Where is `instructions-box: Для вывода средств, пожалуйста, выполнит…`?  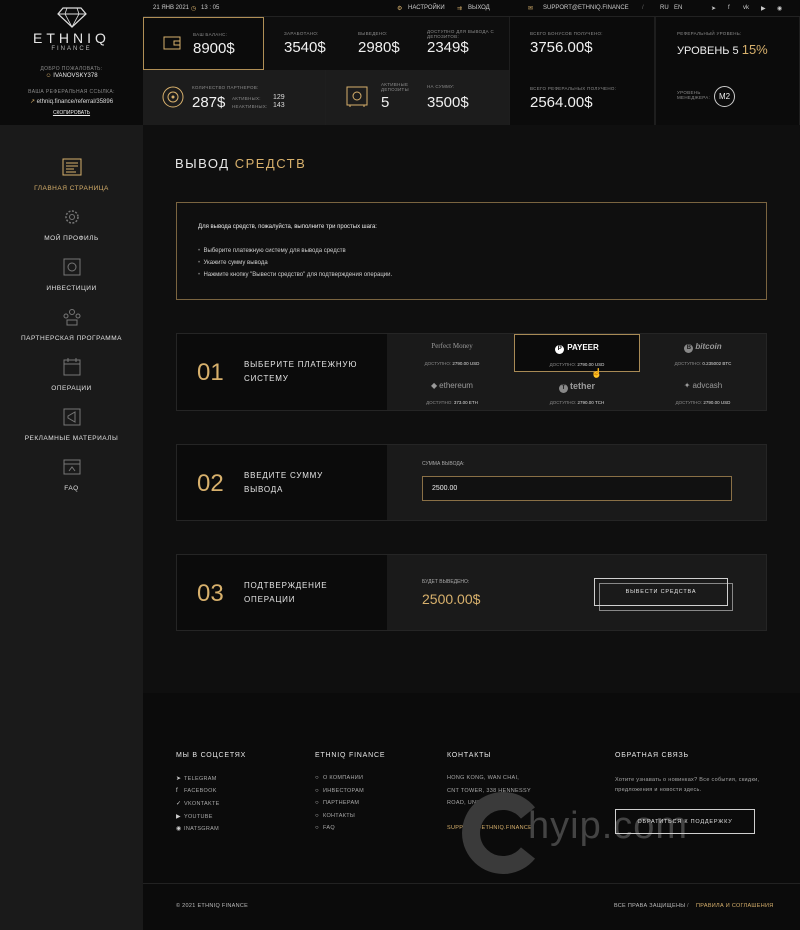 instructions-box: Для вывода средств, пожалуйста, выполнит… is located at coordinates (471, 251).